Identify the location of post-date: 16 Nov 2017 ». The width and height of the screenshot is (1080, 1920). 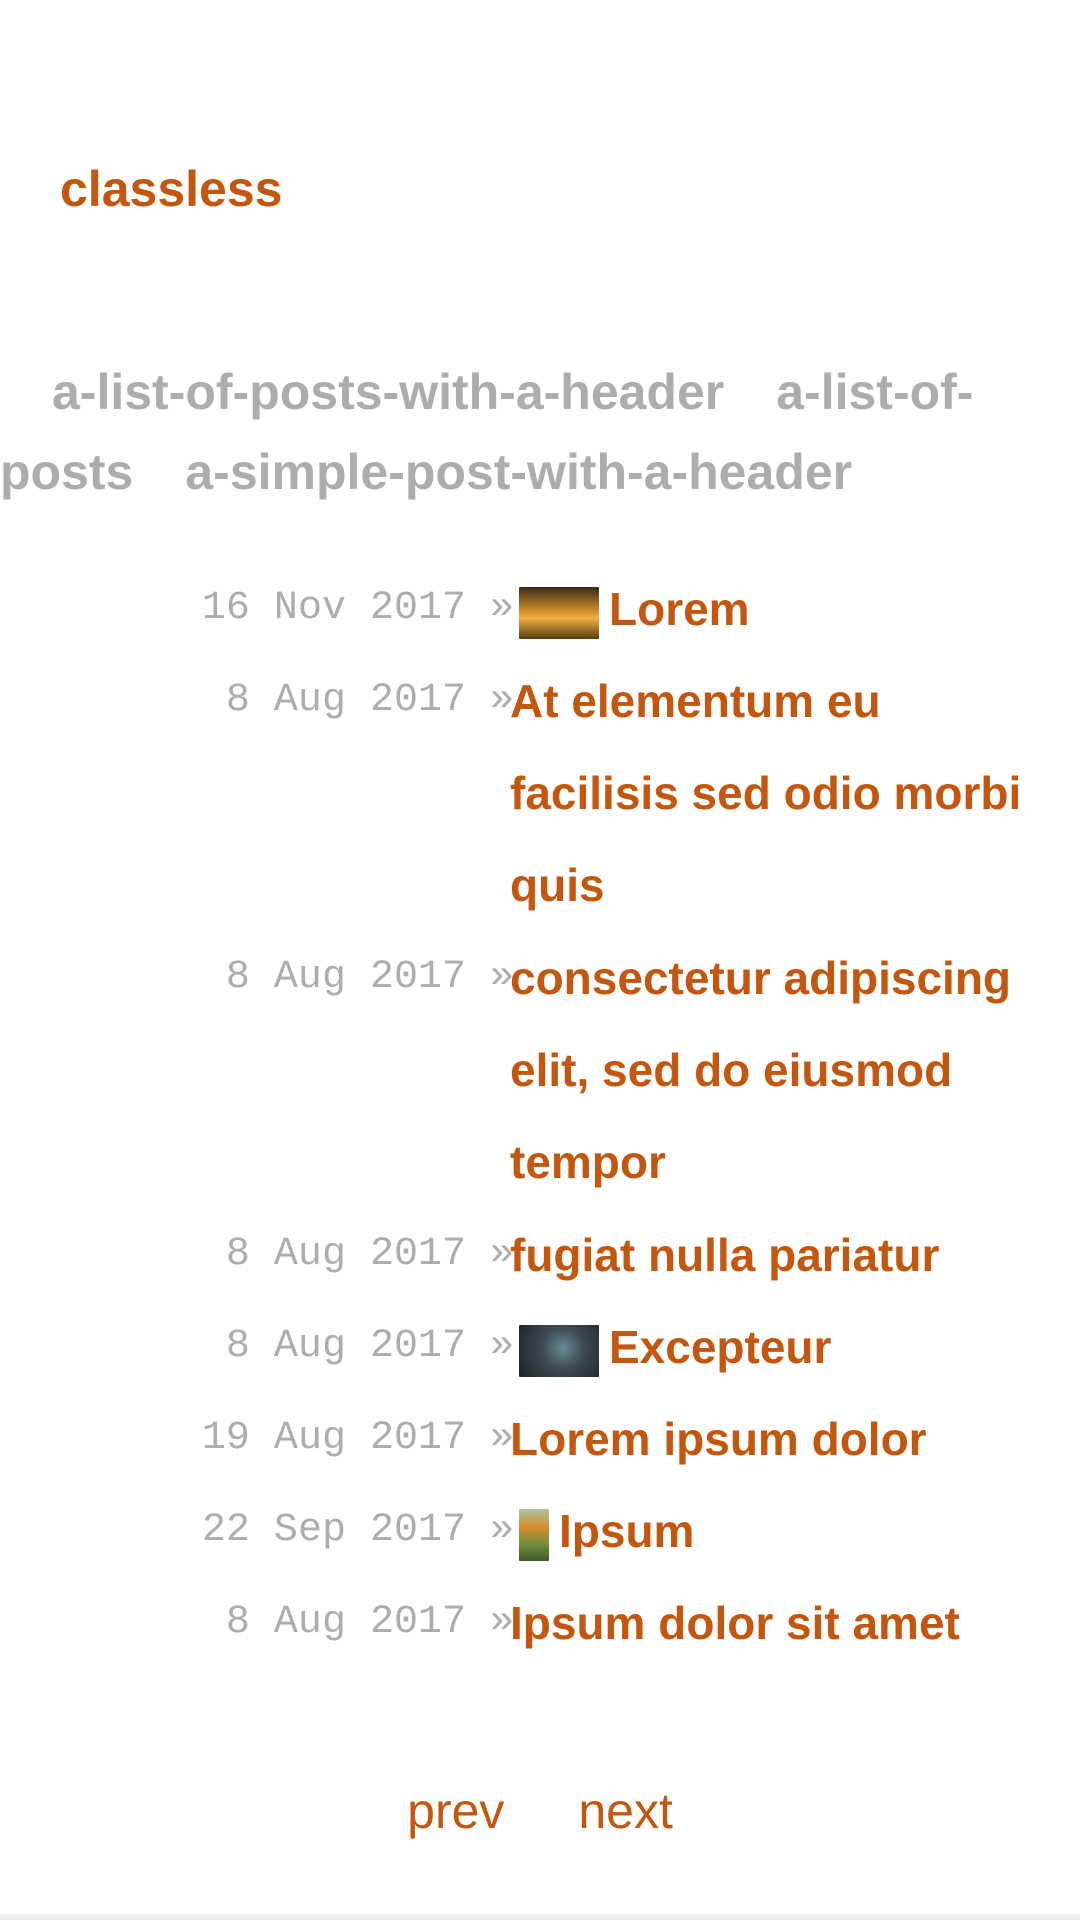
(357, 608).